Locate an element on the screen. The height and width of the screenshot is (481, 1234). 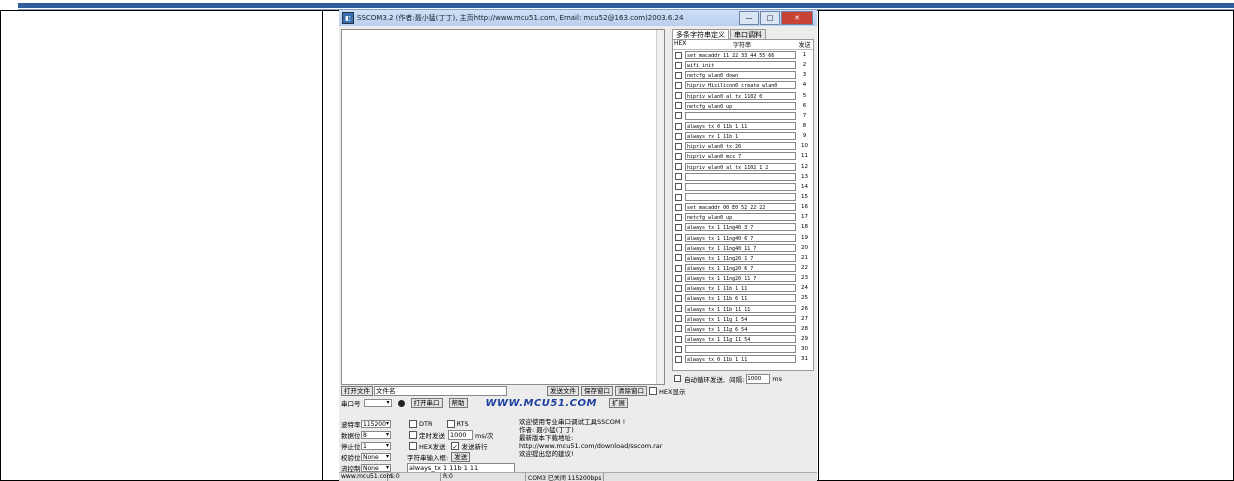
dtr-checkbox is located at coordinates (413, 423).